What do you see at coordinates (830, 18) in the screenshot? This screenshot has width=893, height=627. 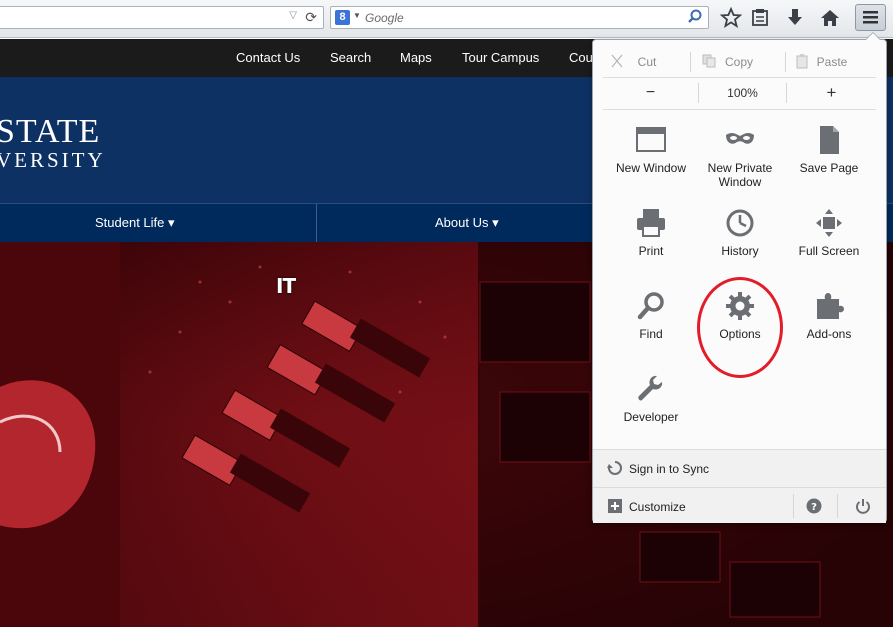 I see `home-icon` at bounding box center [830, 18].